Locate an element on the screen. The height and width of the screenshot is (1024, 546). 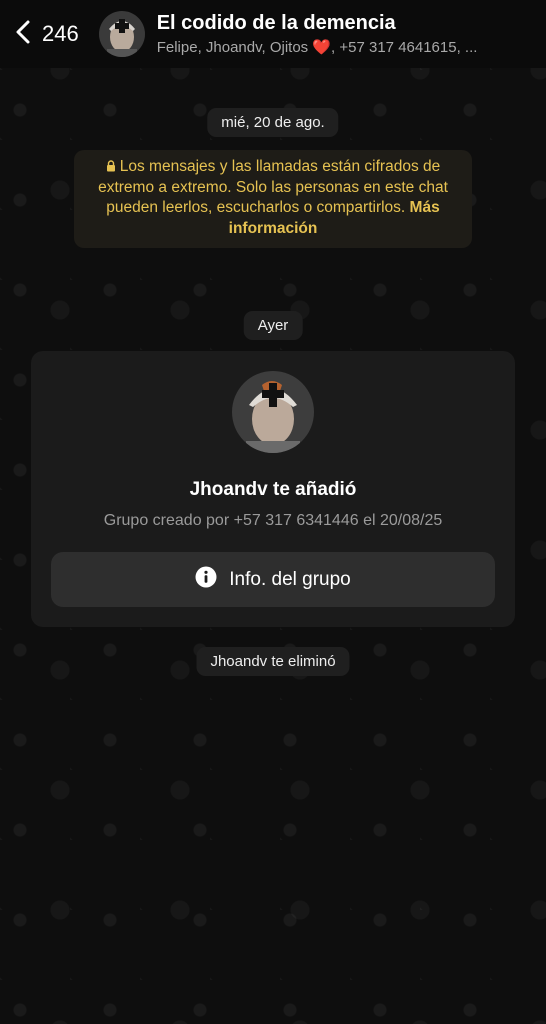
info-icon is located at coordinates (212, 579).